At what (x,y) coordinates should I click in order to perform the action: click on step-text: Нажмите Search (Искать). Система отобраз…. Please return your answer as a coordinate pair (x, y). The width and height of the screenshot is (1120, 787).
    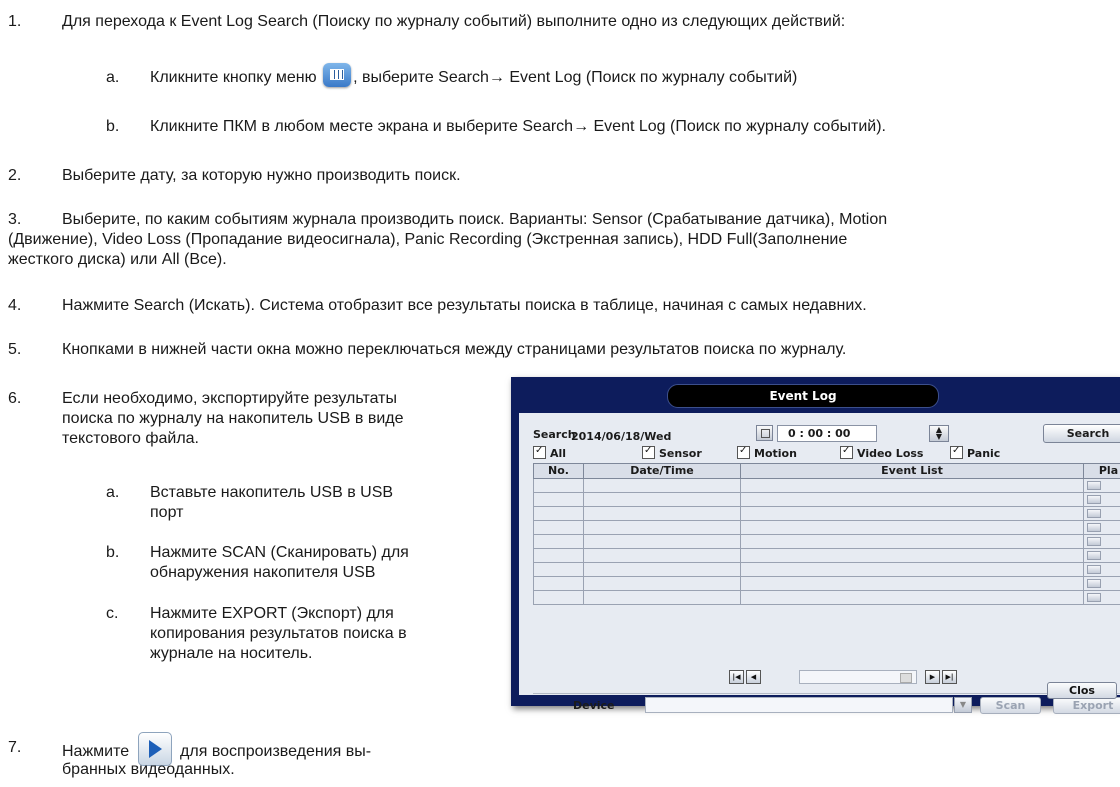
    Looking at the image, I should click on (464, 305).